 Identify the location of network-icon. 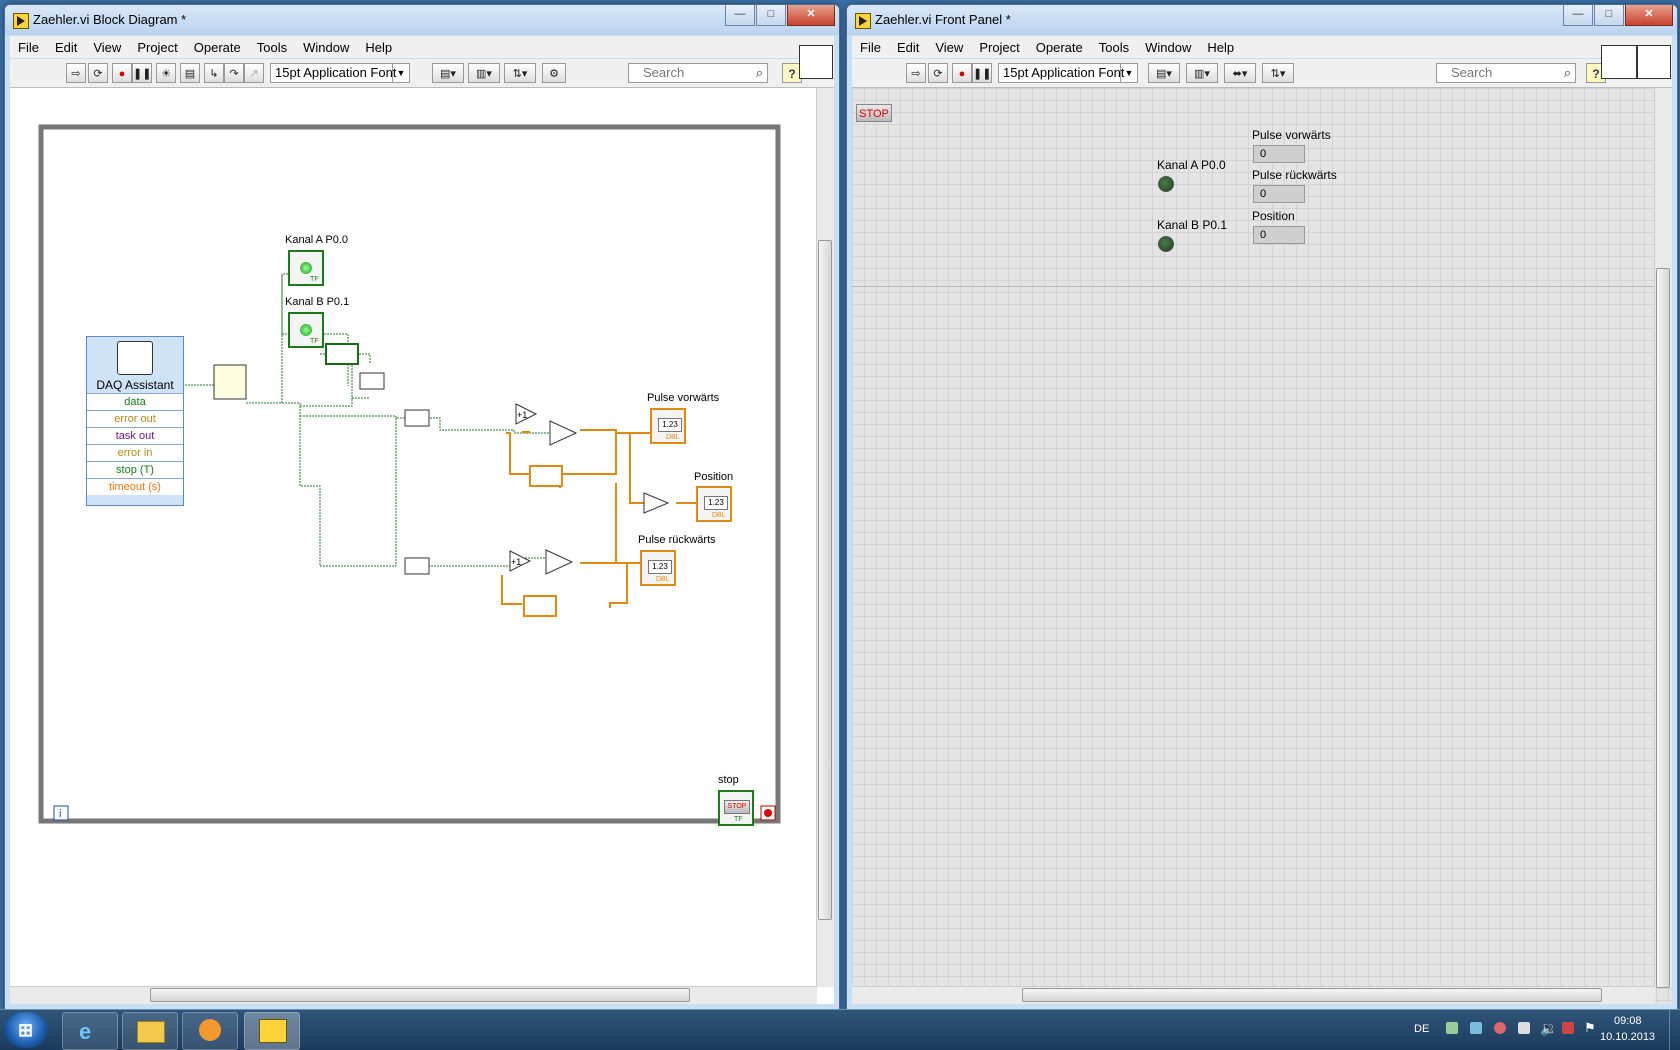
(1452, 1028).